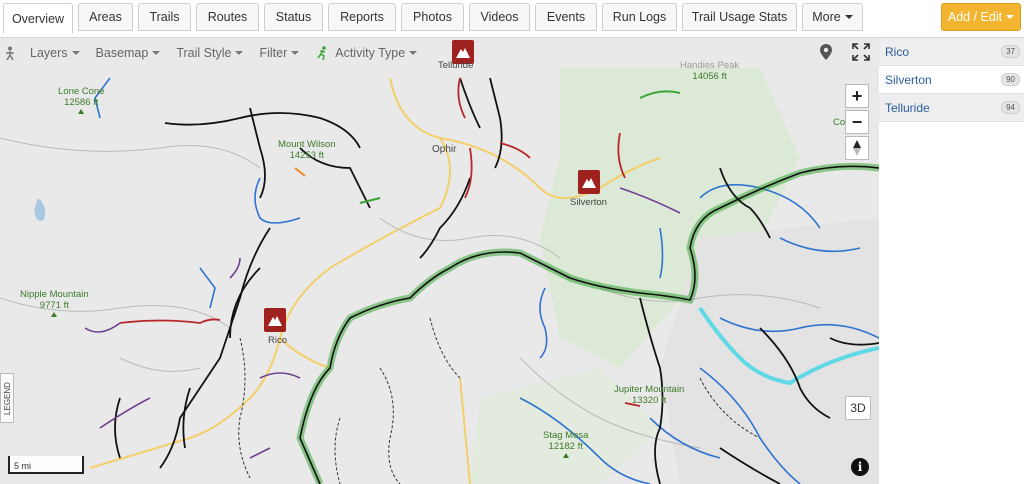 The width and height of the screenshot is (1024, 484). I want to click on legend-label: LEGEND, so click(7, 398).